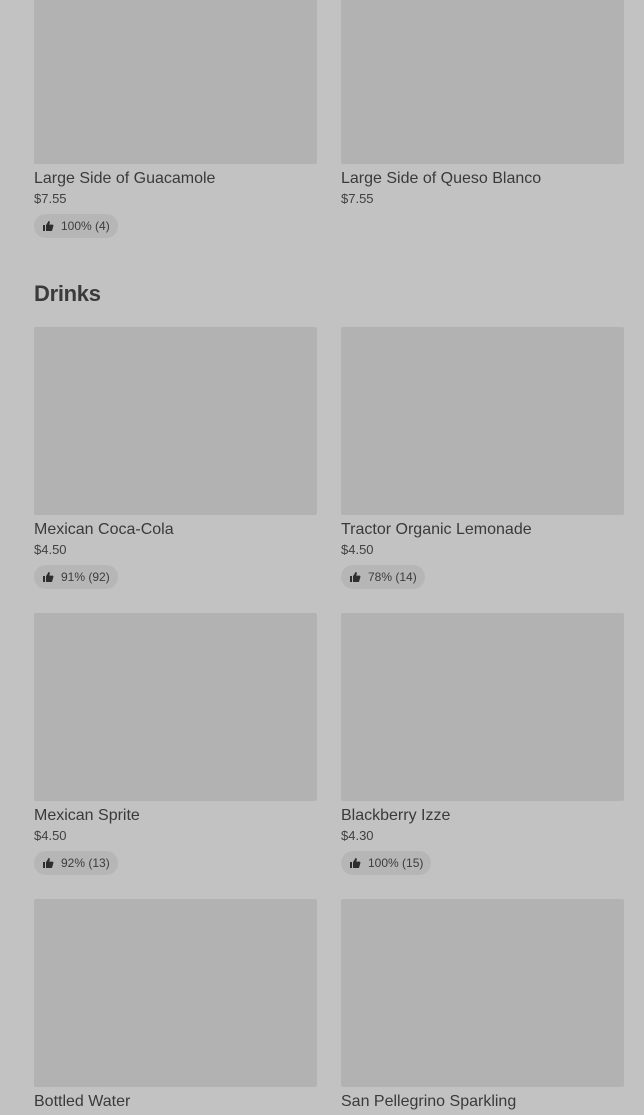 The height and width of the screenshot is (1115, 644). I want to click on rating-text: 92% (13), so click(85, 863).